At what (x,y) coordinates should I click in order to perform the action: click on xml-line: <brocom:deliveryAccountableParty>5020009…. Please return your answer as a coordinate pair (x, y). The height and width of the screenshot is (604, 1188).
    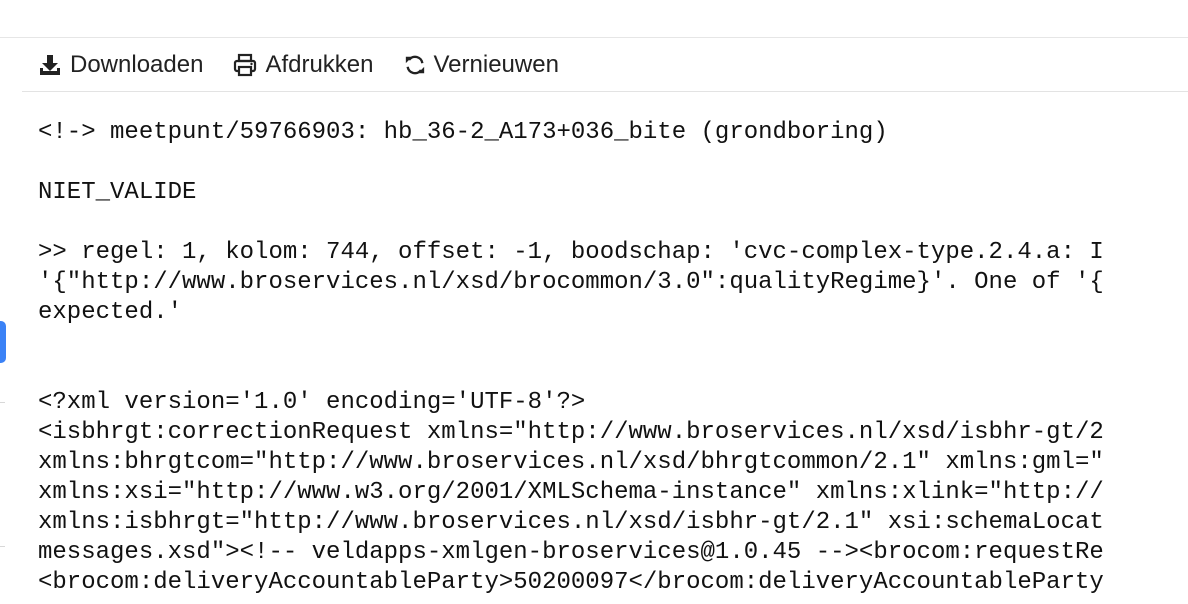
    Looking at the image, I should click on (571, 582).